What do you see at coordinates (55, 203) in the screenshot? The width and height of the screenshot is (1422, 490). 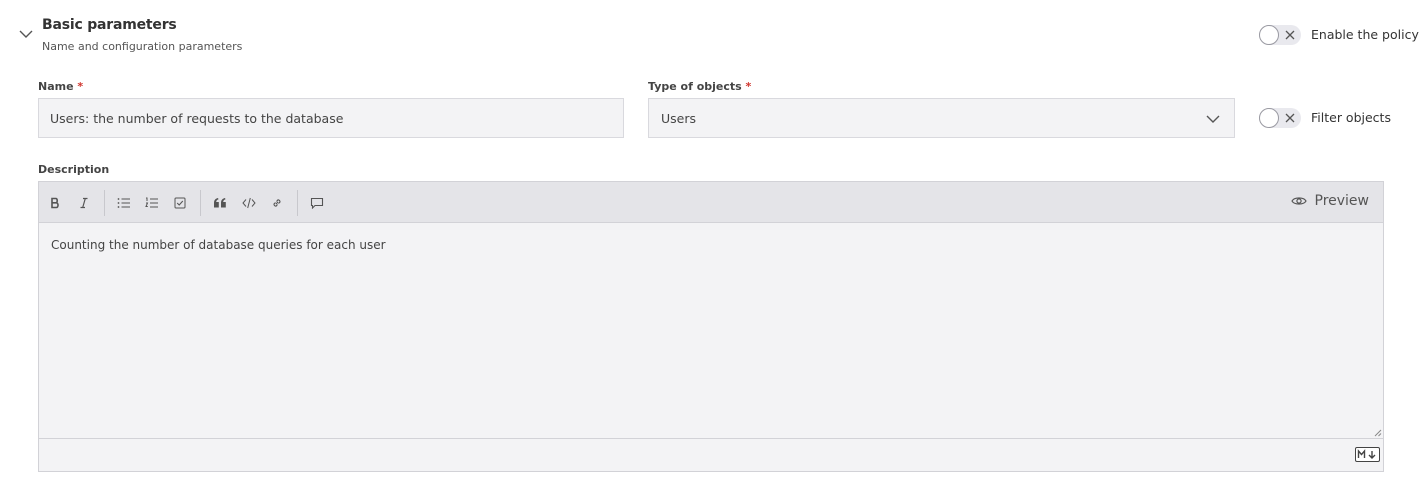 I see `bold-icon` at bounding box center [55, 203].